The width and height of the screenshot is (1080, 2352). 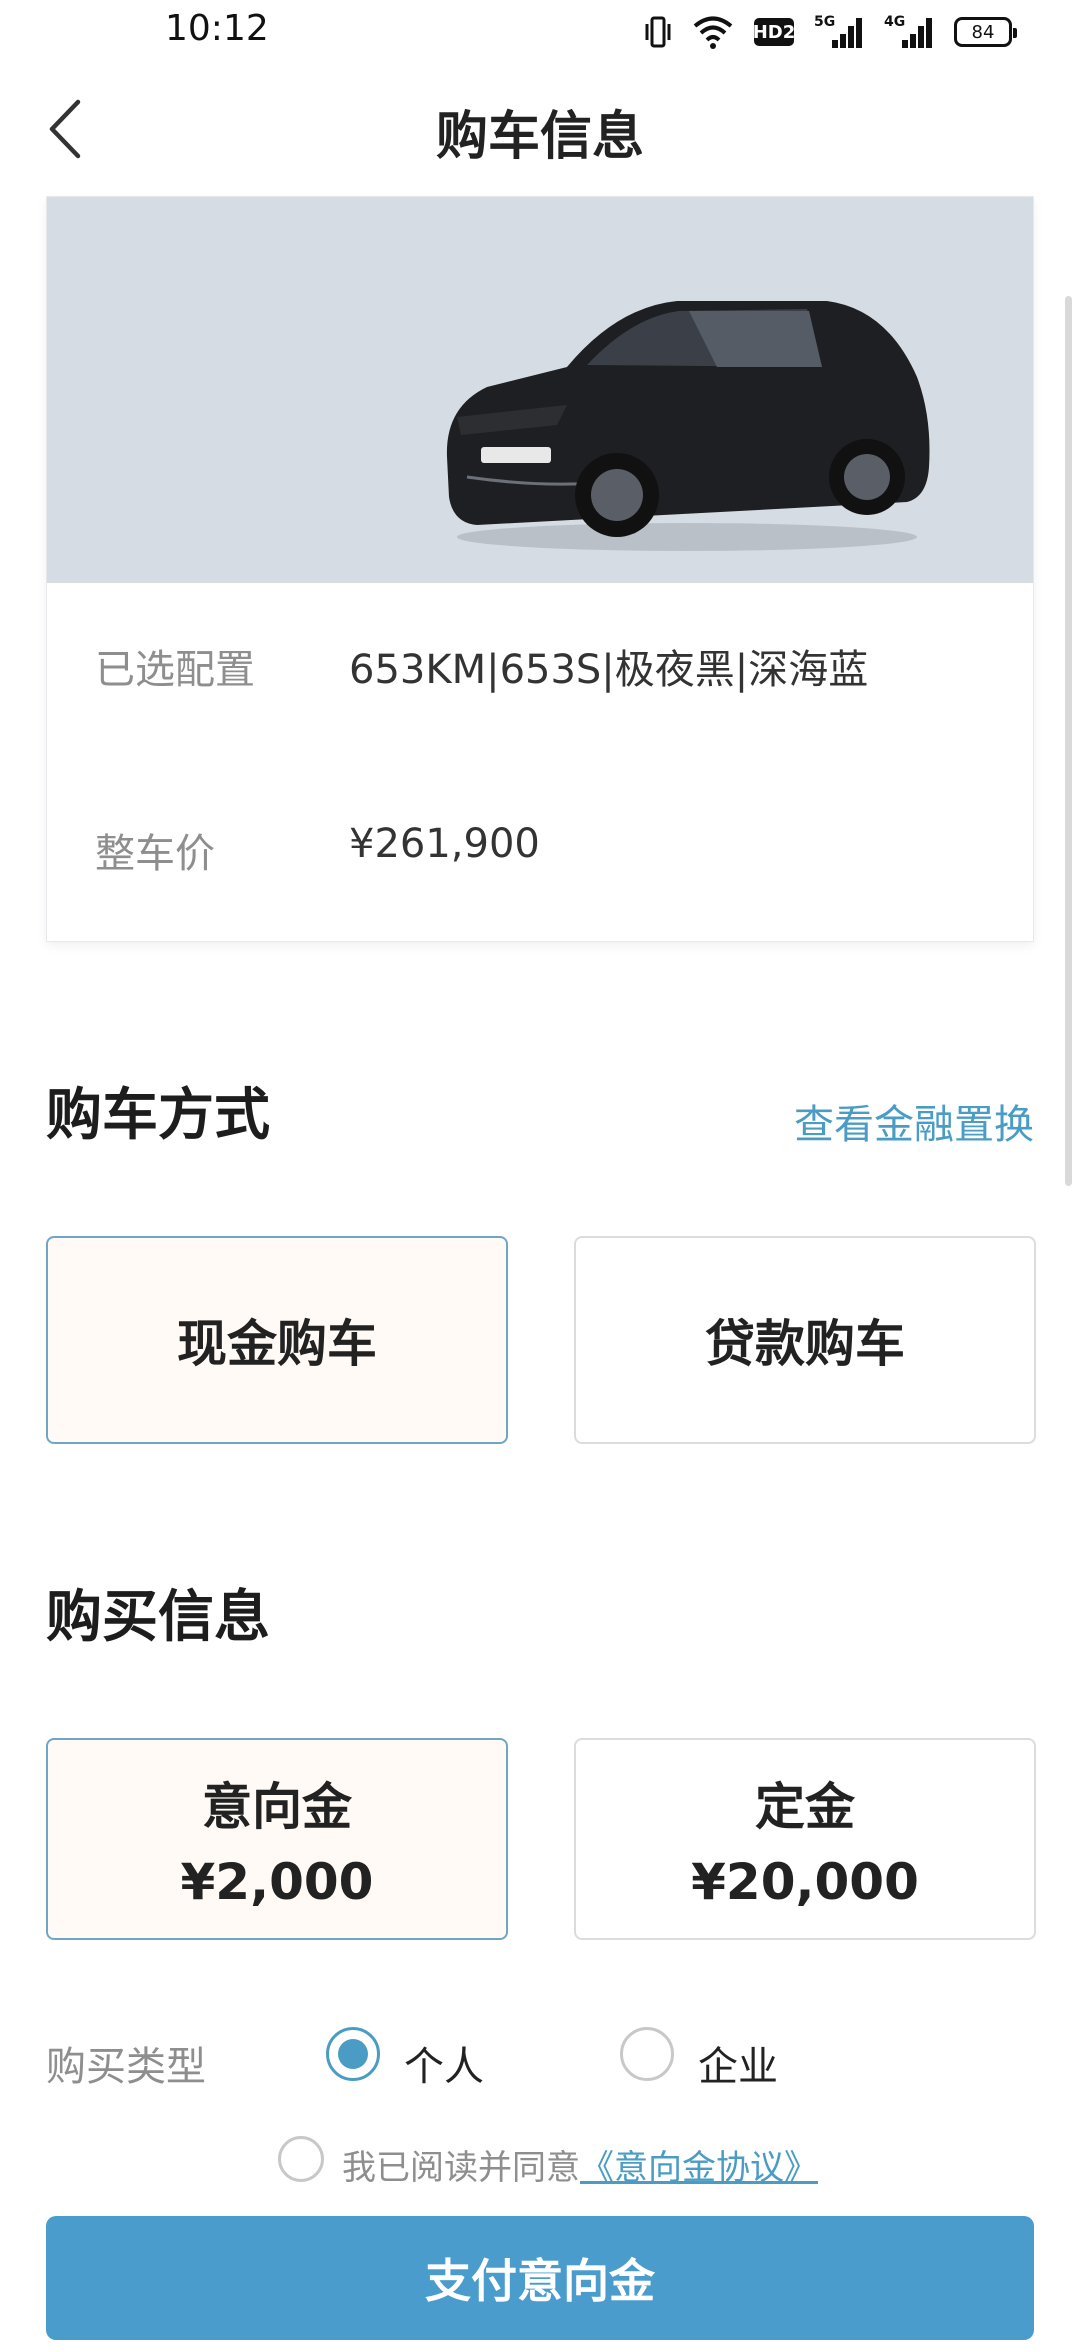 I want to click on agreement-prefix: 我已阅读并同意, so click(x=461, y=2168).